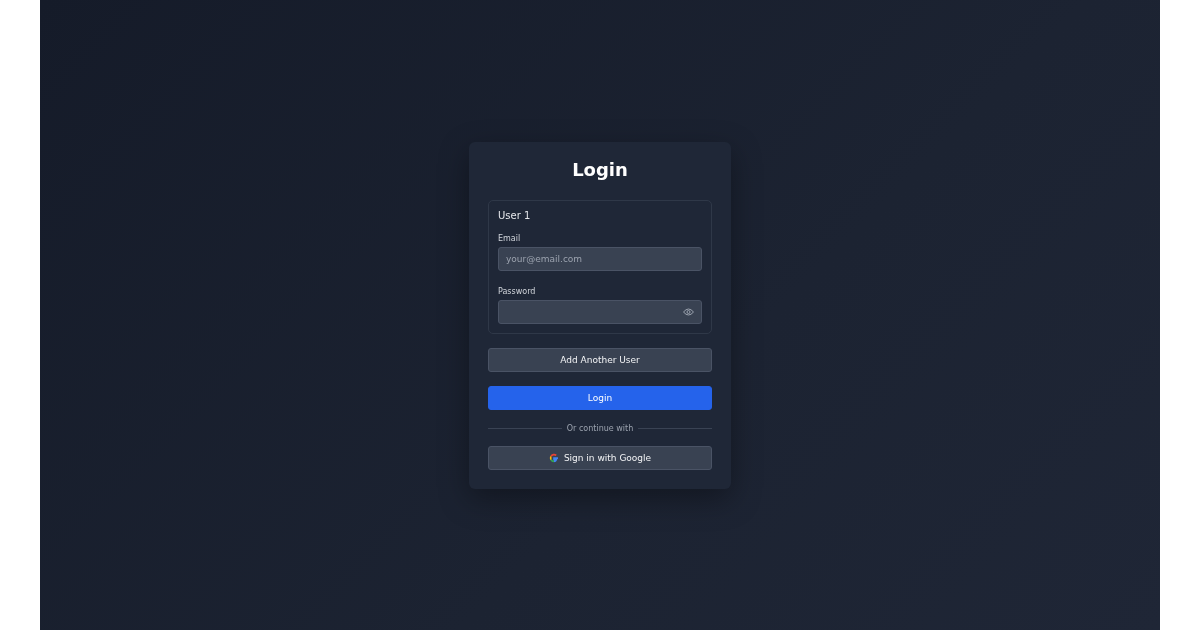 The image size is (1200, 630). I want to click on divider-text: Or continue with, so click(600, 428).